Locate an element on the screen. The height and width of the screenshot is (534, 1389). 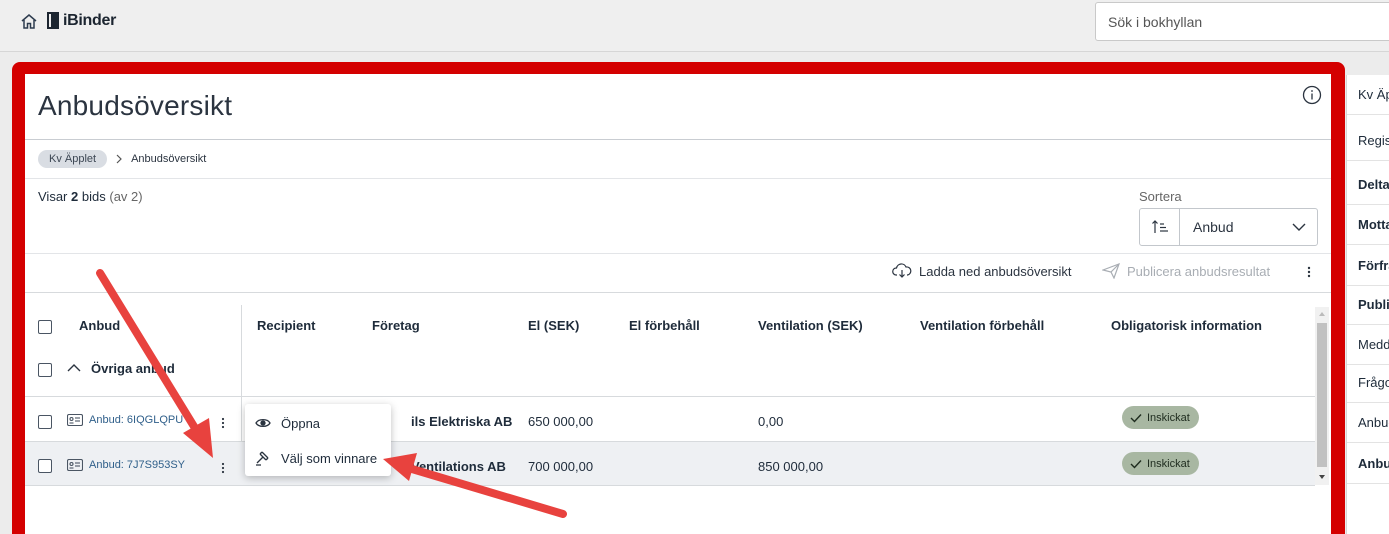
scroll-up-icon is located at coordinates (1322, 314).